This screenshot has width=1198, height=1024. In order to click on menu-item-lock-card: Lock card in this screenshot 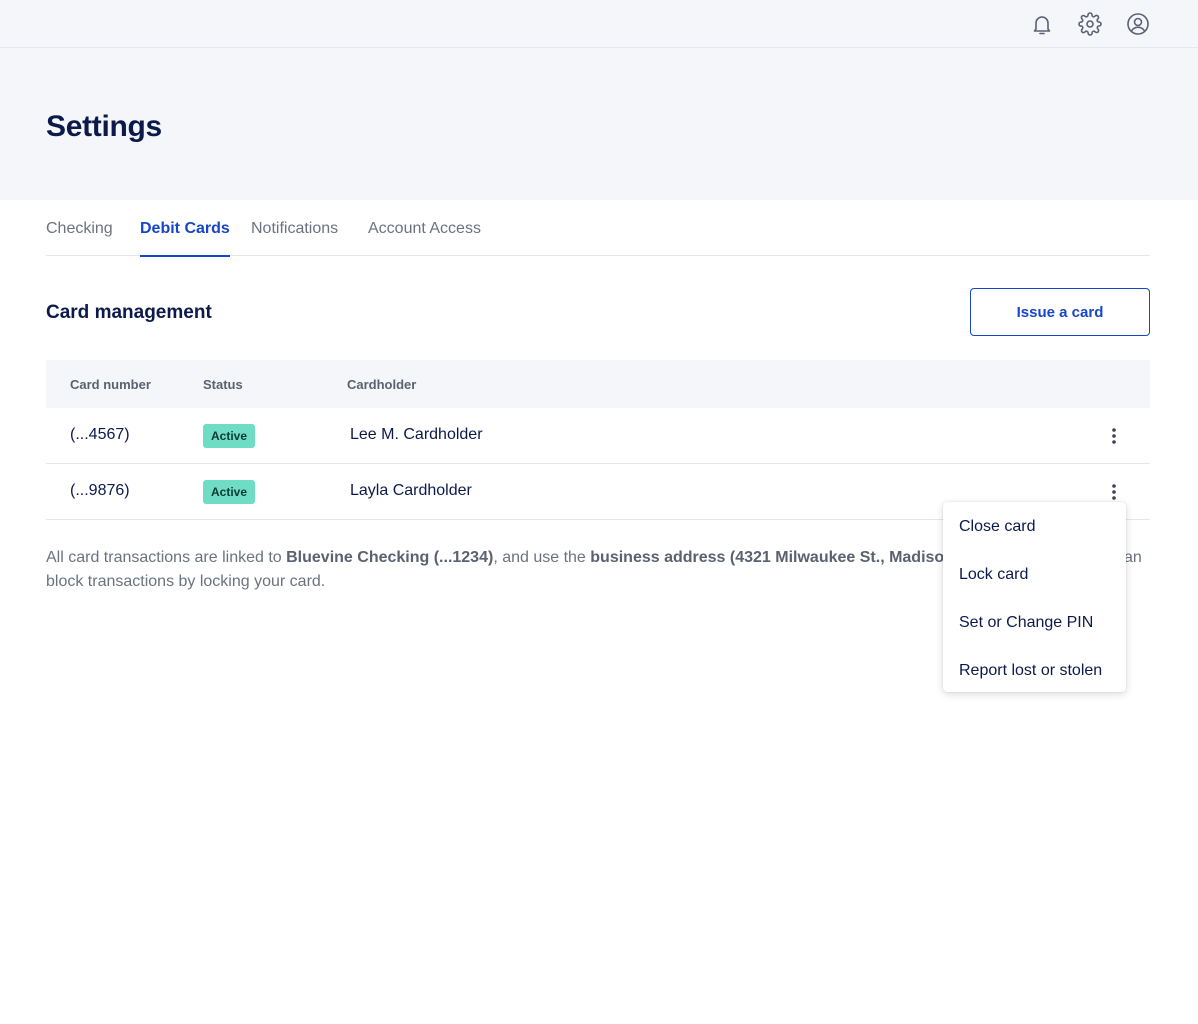, I will do `click(1039, 575)`.